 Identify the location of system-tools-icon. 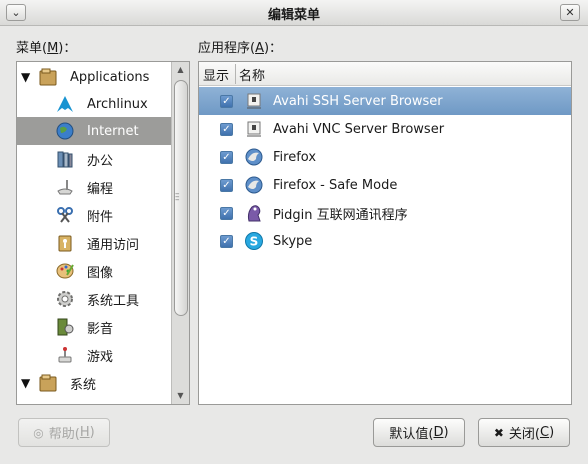
(65, 299).